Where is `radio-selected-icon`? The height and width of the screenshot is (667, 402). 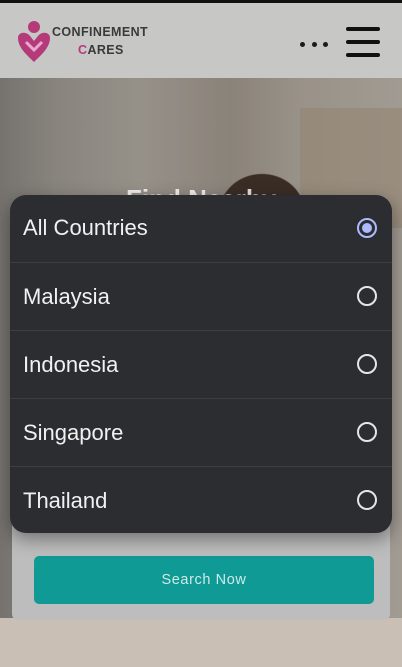 radio-selected-icon is located at coordinates (367, 228).